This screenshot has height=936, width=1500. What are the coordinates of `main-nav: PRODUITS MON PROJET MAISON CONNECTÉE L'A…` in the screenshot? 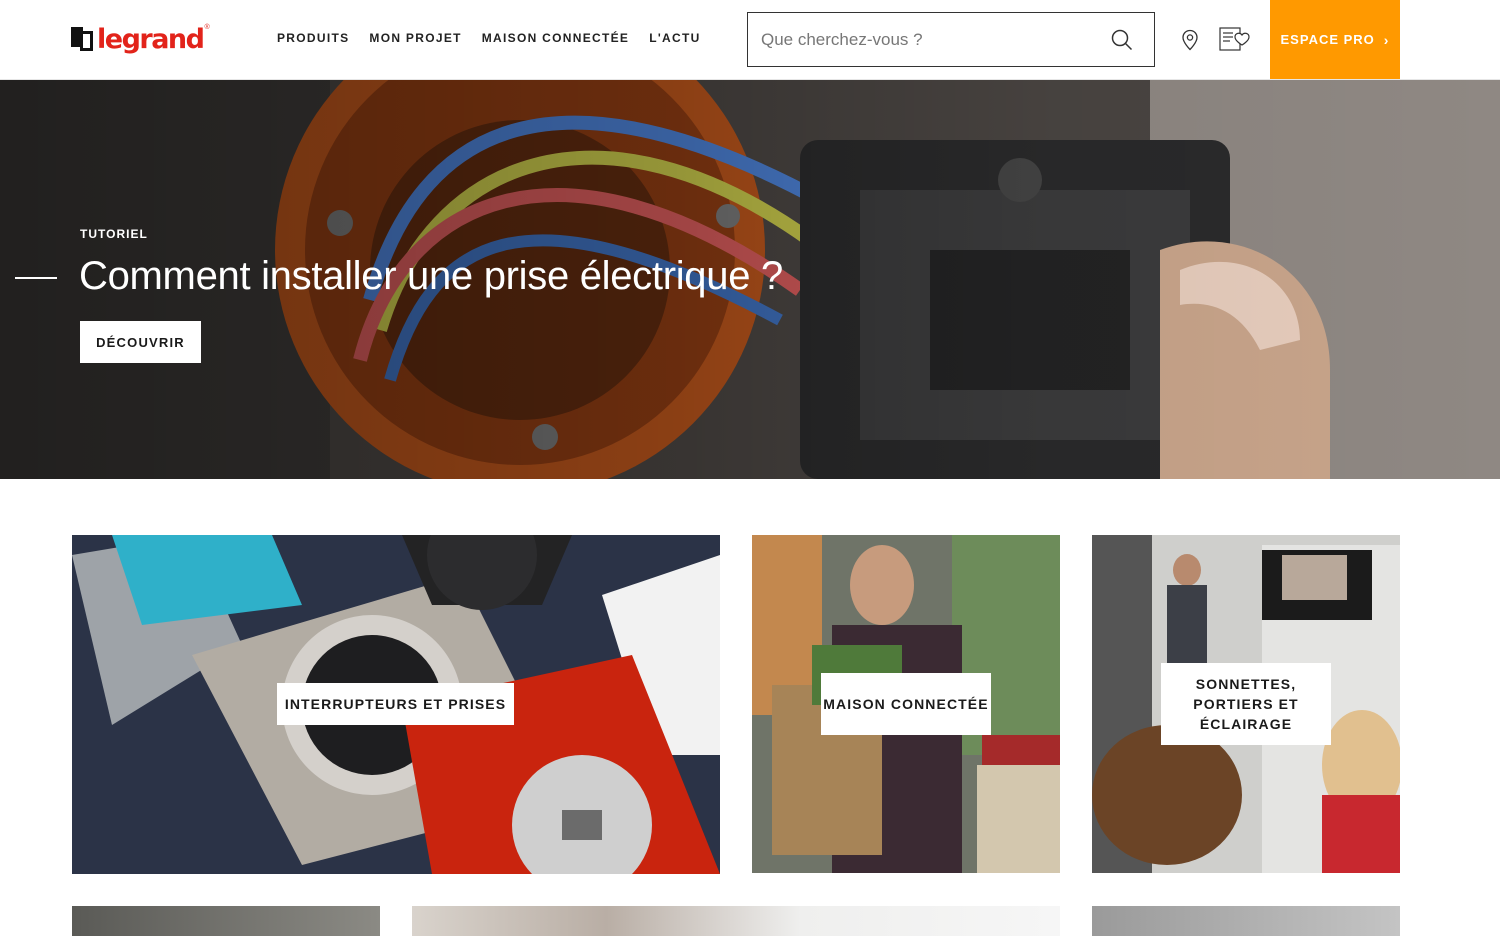 It's located at (499, 38).